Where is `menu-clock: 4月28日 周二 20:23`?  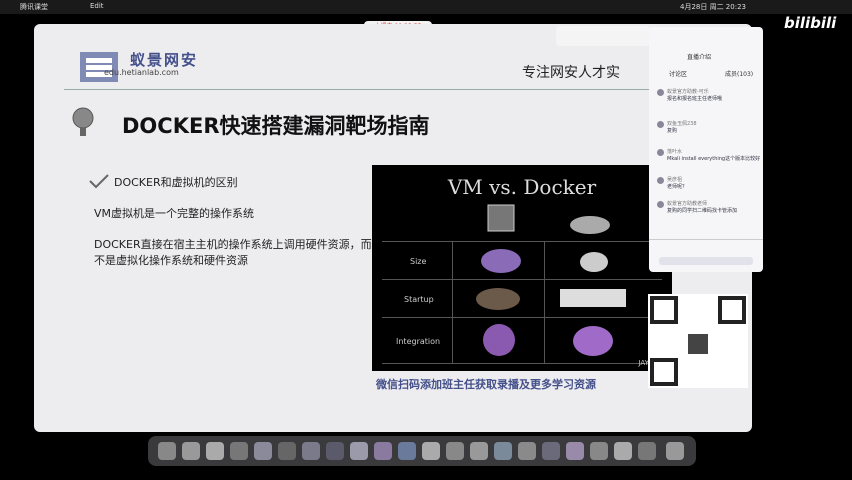 menu-clock: 4月28日 周二 20:23 is located at coordinates (713, 7).